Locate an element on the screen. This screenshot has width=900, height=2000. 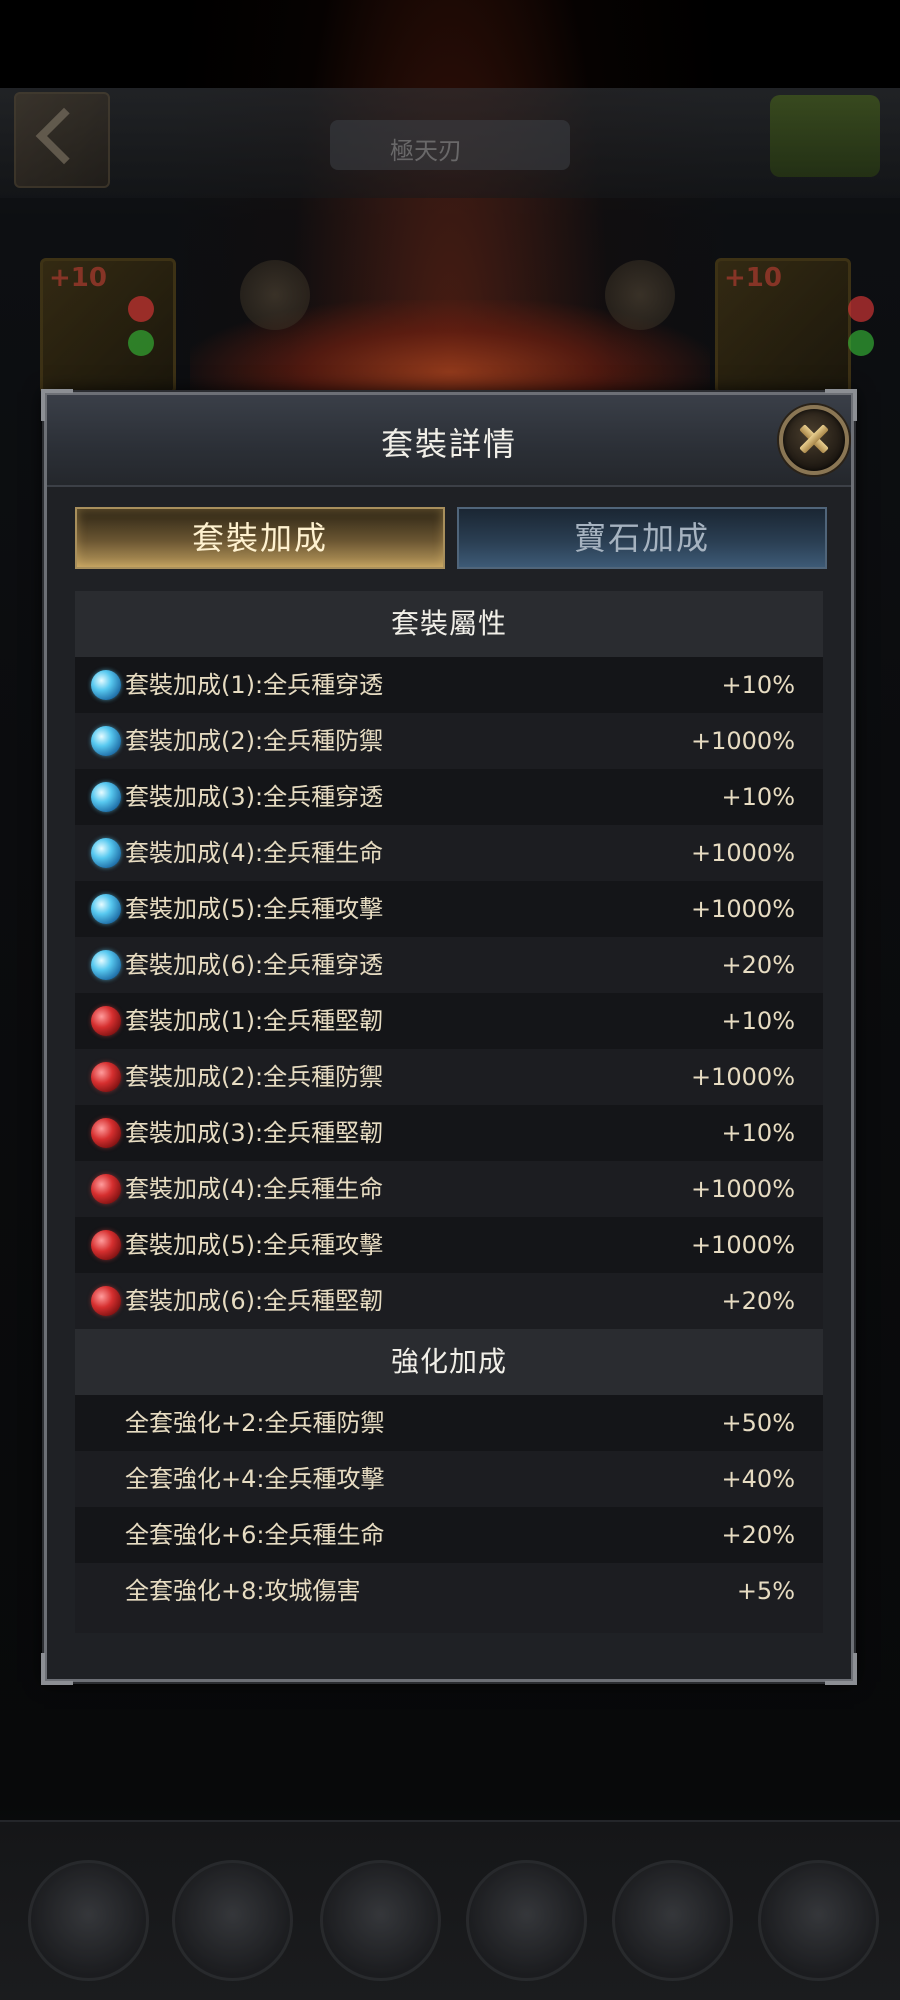
list-item: 套裝加成(1):全兵種穿透 +10% is located at coordinates (449, 685).